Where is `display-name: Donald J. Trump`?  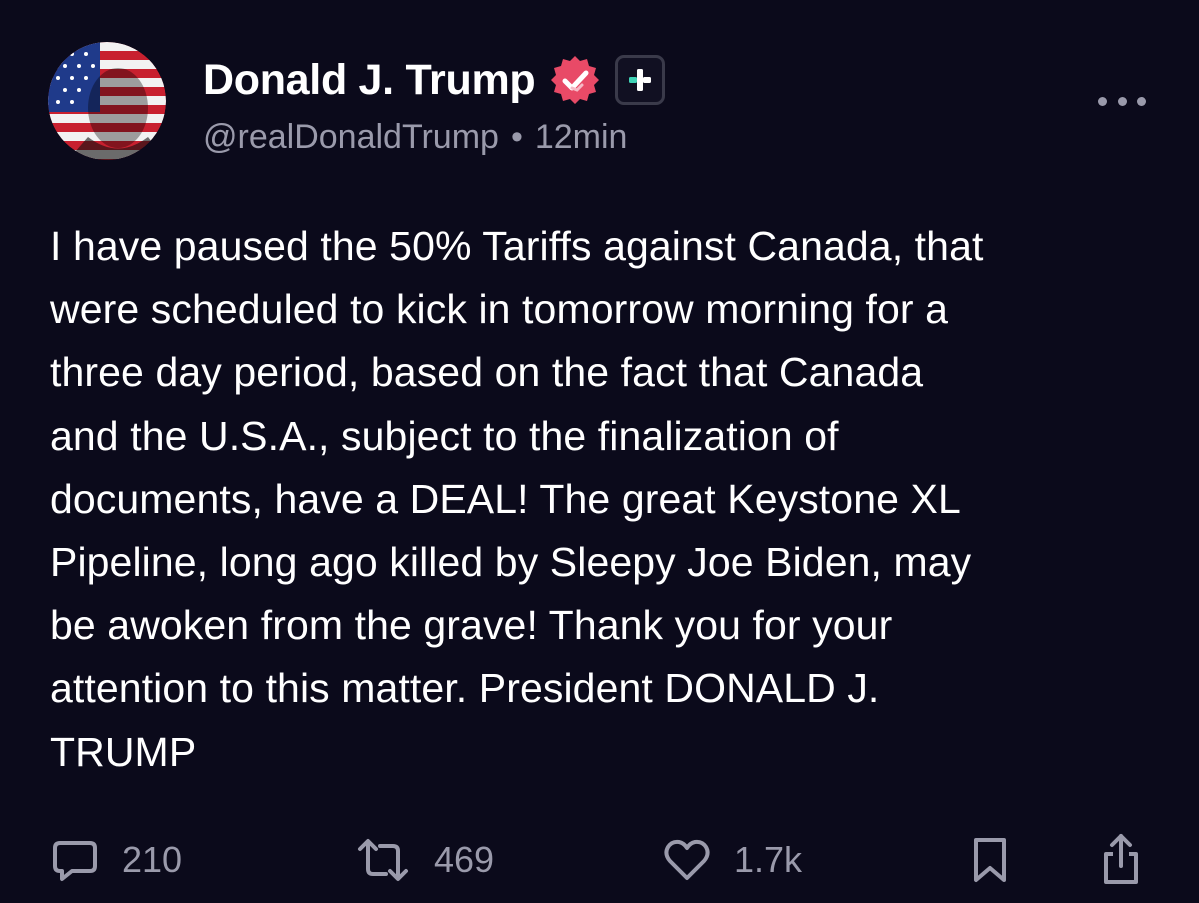
display-name: Donald J. Trump is located at coordinates (369, 80).